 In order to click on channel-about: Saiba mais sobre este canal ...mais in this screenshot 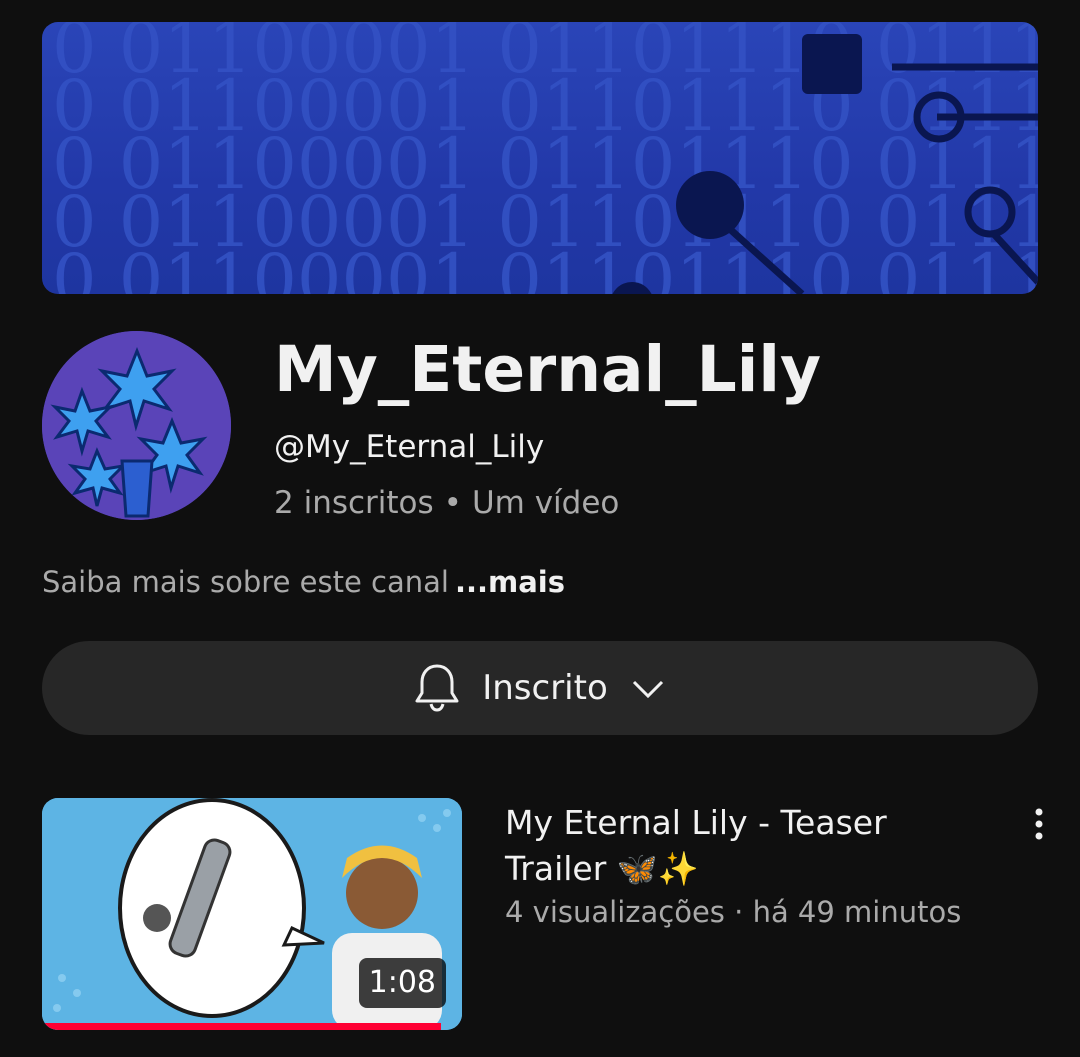, I will do `click(303, 582)`.